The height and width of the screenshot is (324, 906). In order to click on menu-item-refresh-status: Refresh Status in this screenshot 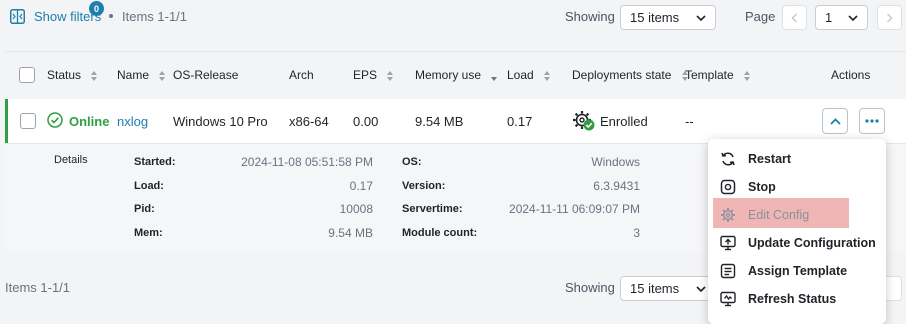, I will do `click(797, 299)`.